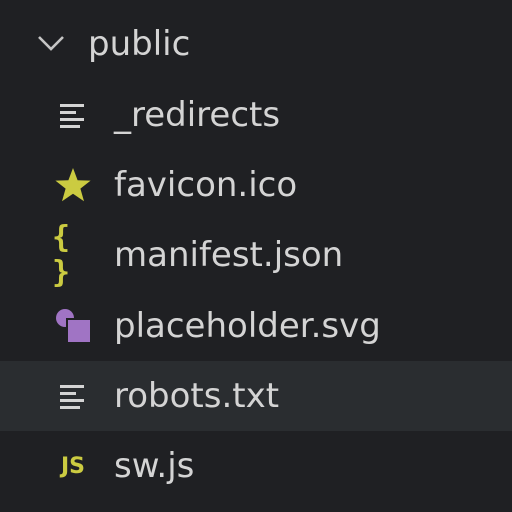 Image resolution: width=512 pixels, height=512 pixels. Describe the element at coordinates (247, 326) in the screenshot. I see `file-label: placeholder.svg` at that location.